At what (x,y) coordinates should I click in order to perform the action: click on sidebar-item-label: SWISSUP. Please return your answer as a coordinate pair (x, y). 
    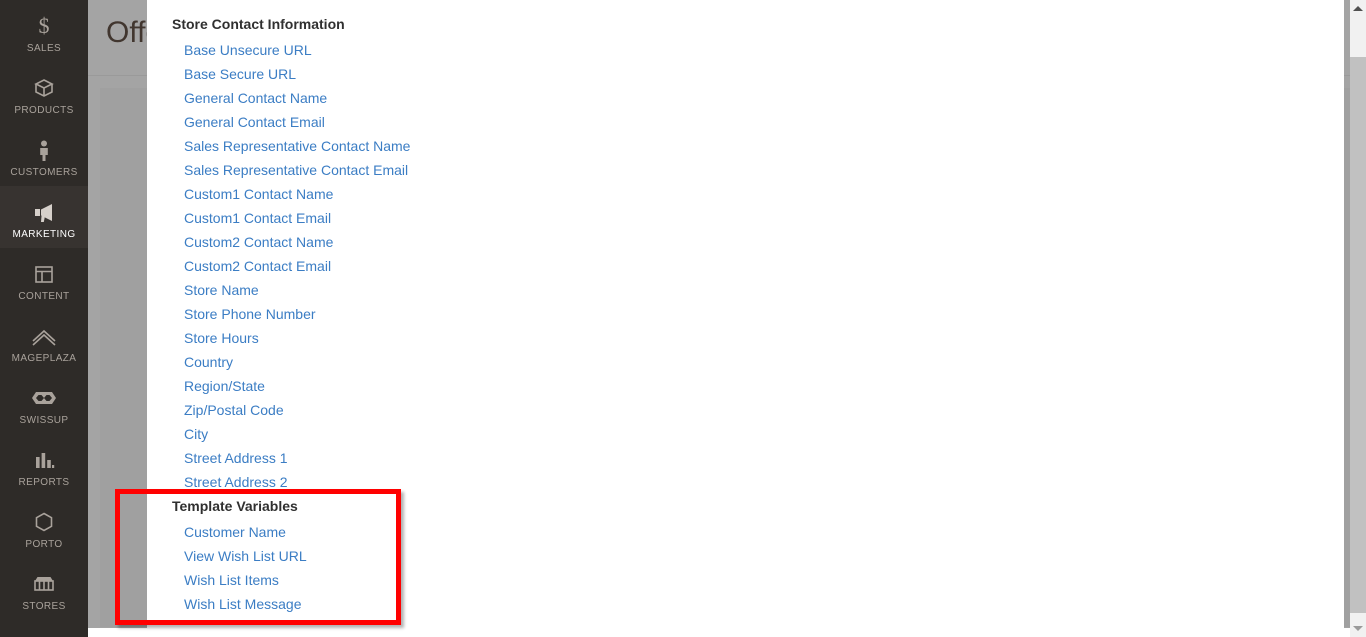
    Looking at the image, I should click on (44, 420).